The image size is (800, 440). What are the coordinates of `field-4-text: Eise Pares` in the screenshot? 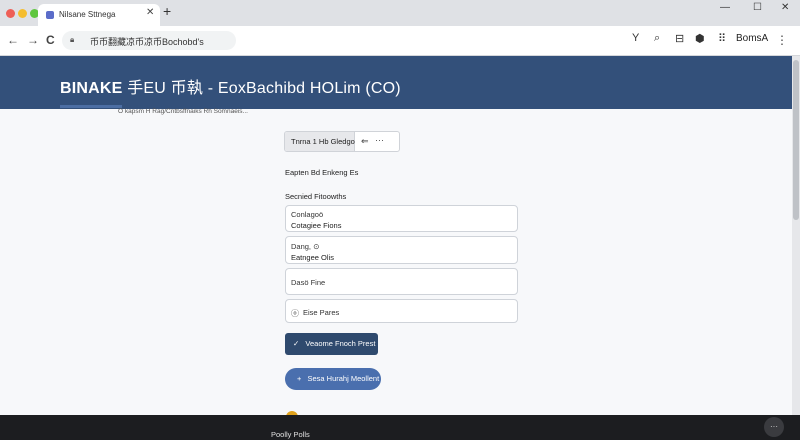 It's located at (321, 312).